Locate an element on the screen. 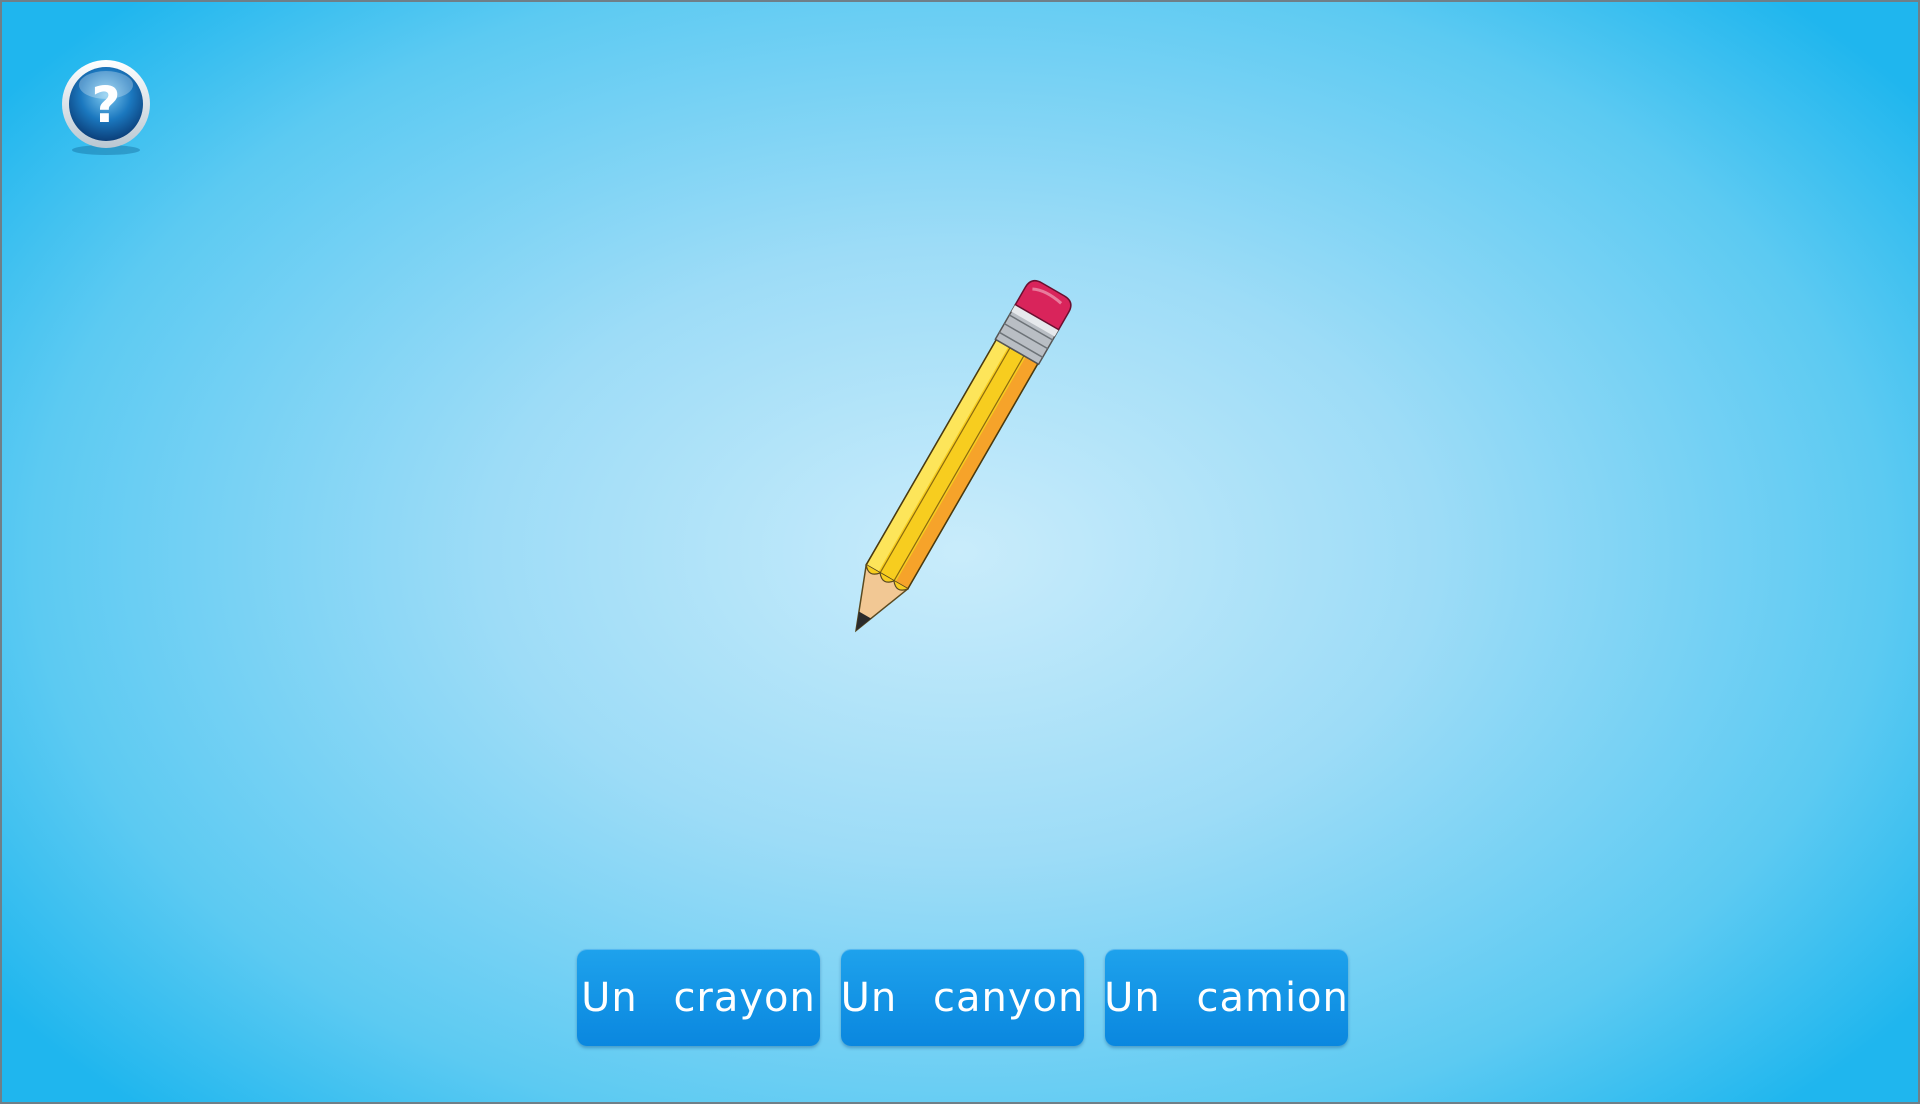  help-question-icon: ? is located at coordinates (106, 107).